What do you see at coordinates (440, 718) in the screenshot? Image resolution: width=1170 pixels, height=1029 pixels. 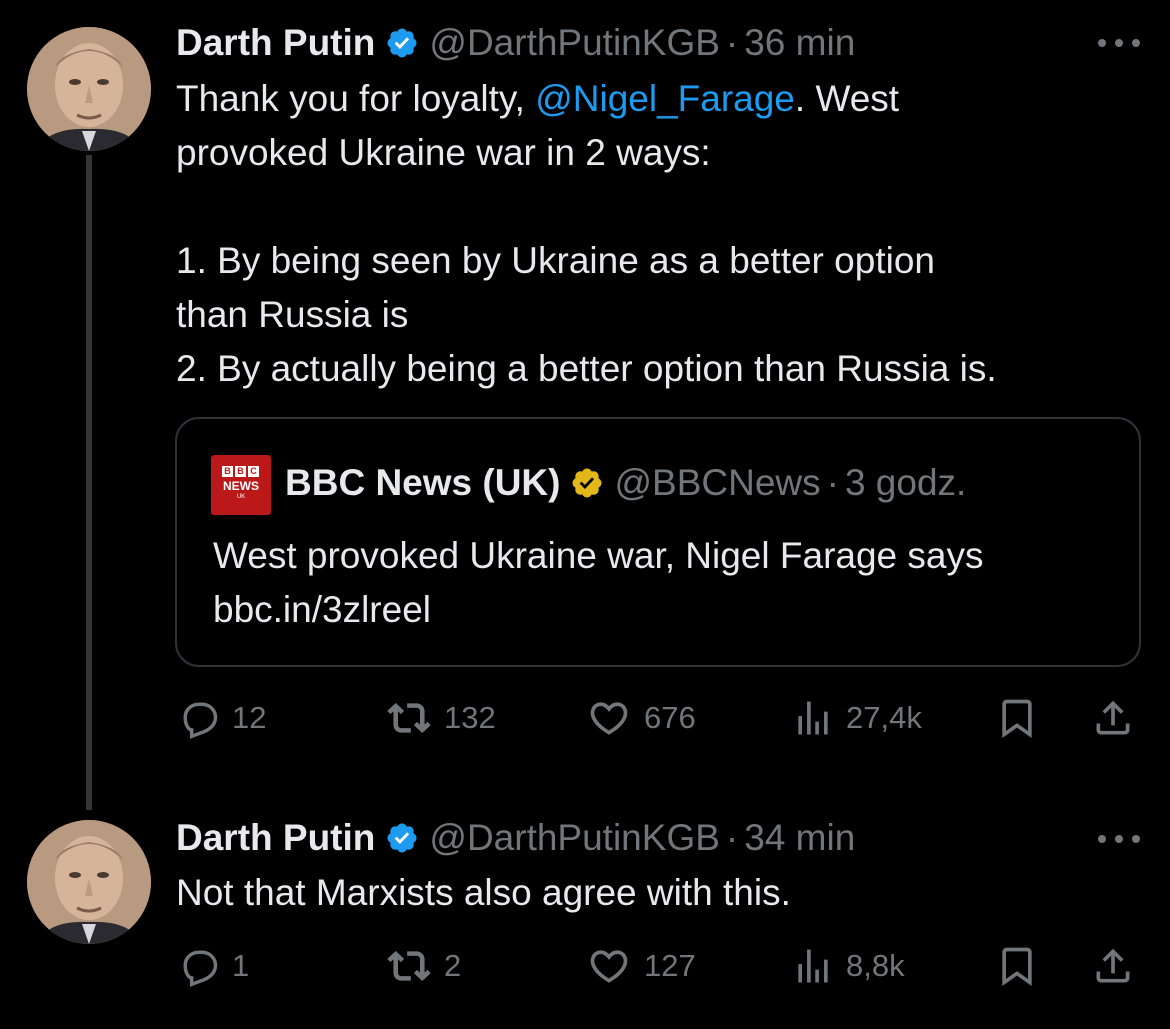 I see `repost-button: 132` at bounding box center [440, 718].